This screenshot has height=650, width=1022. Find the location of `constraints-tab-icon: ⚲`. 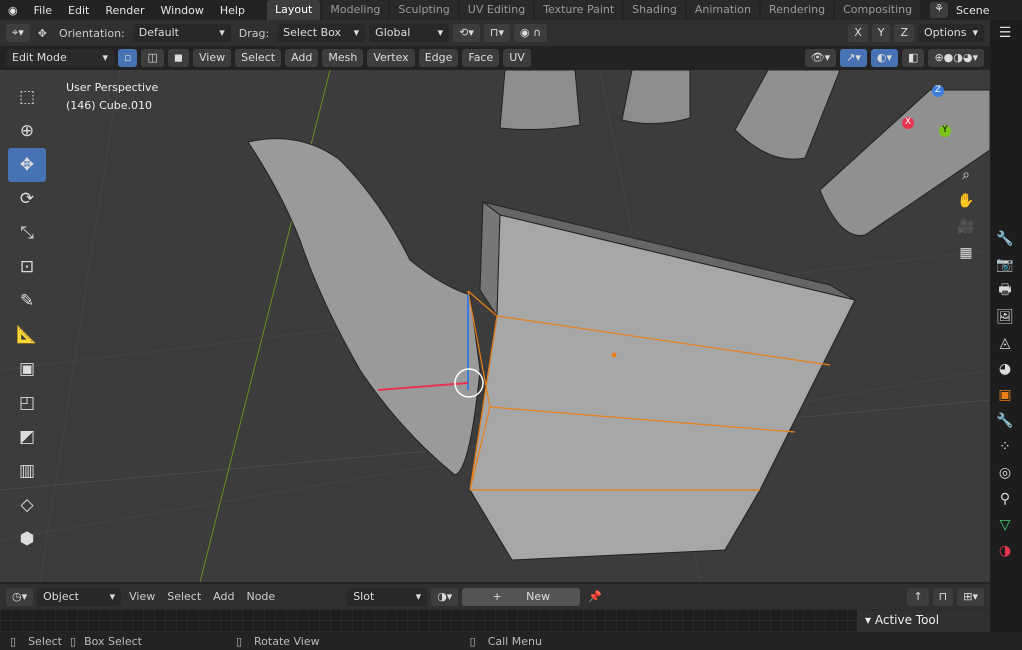

constraints-tab-icon: ⚲ is located at coordinates (1005, 499).